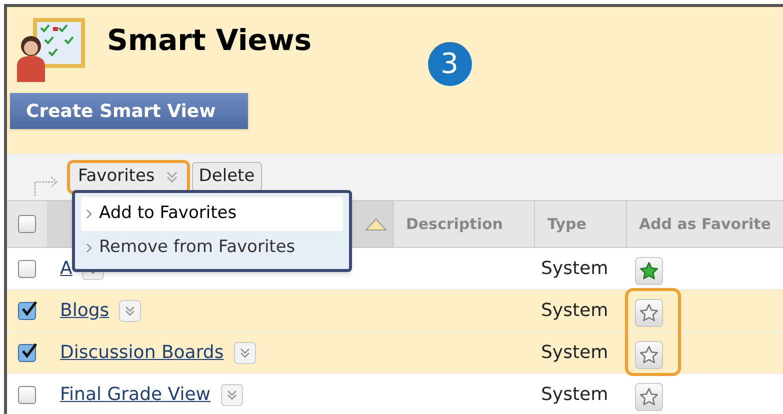 The width and height of the screenshot is (783, 414). Describe the element at coordinates (129, 111) in the screenshot. I see `create-smart-view-button: Create Smart View` at that location.